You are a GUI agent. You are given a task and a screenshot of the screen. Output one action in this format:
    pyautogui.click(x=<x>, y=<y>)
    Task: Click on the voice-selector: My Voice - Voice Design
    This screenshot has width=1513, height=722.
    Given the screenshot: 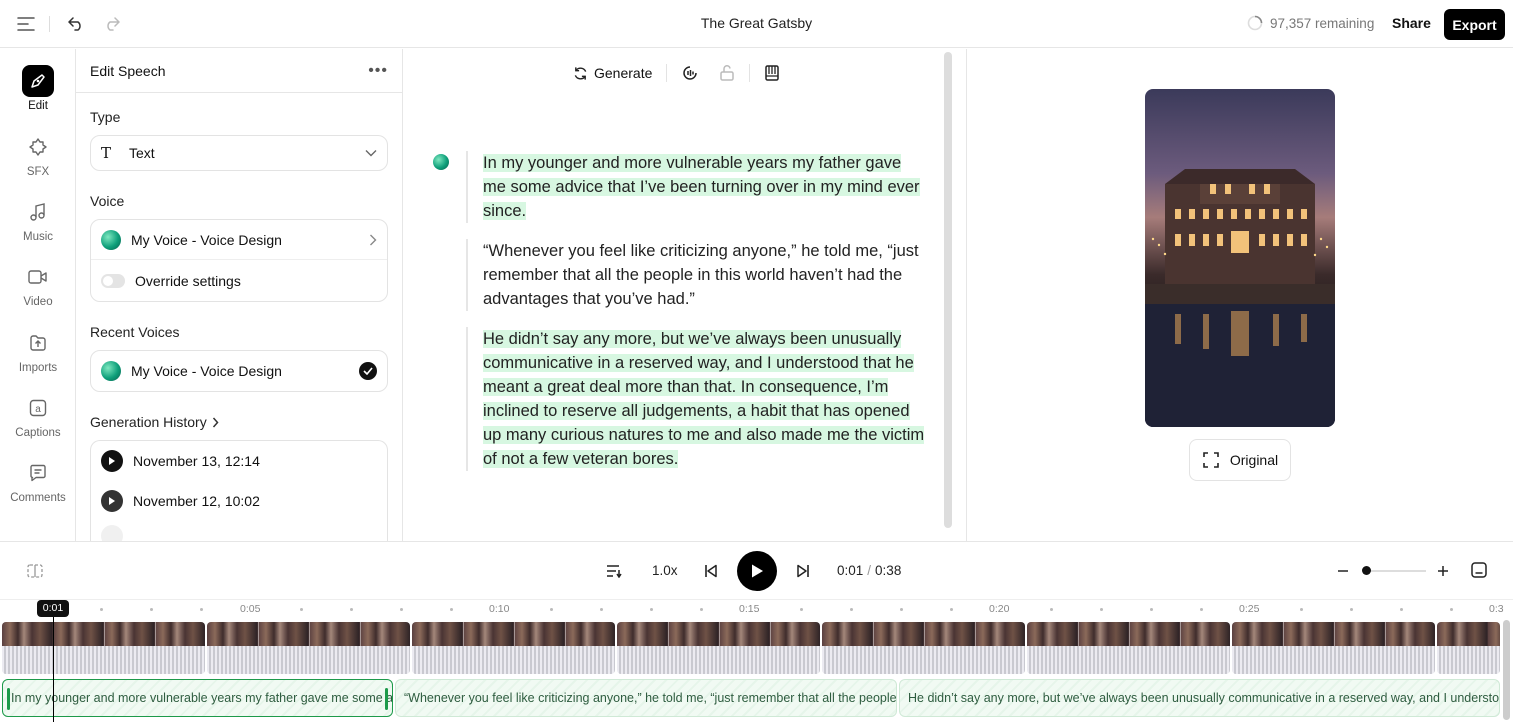 What is the action you would take?
    pyautogui.click(x=239, y=240)
    